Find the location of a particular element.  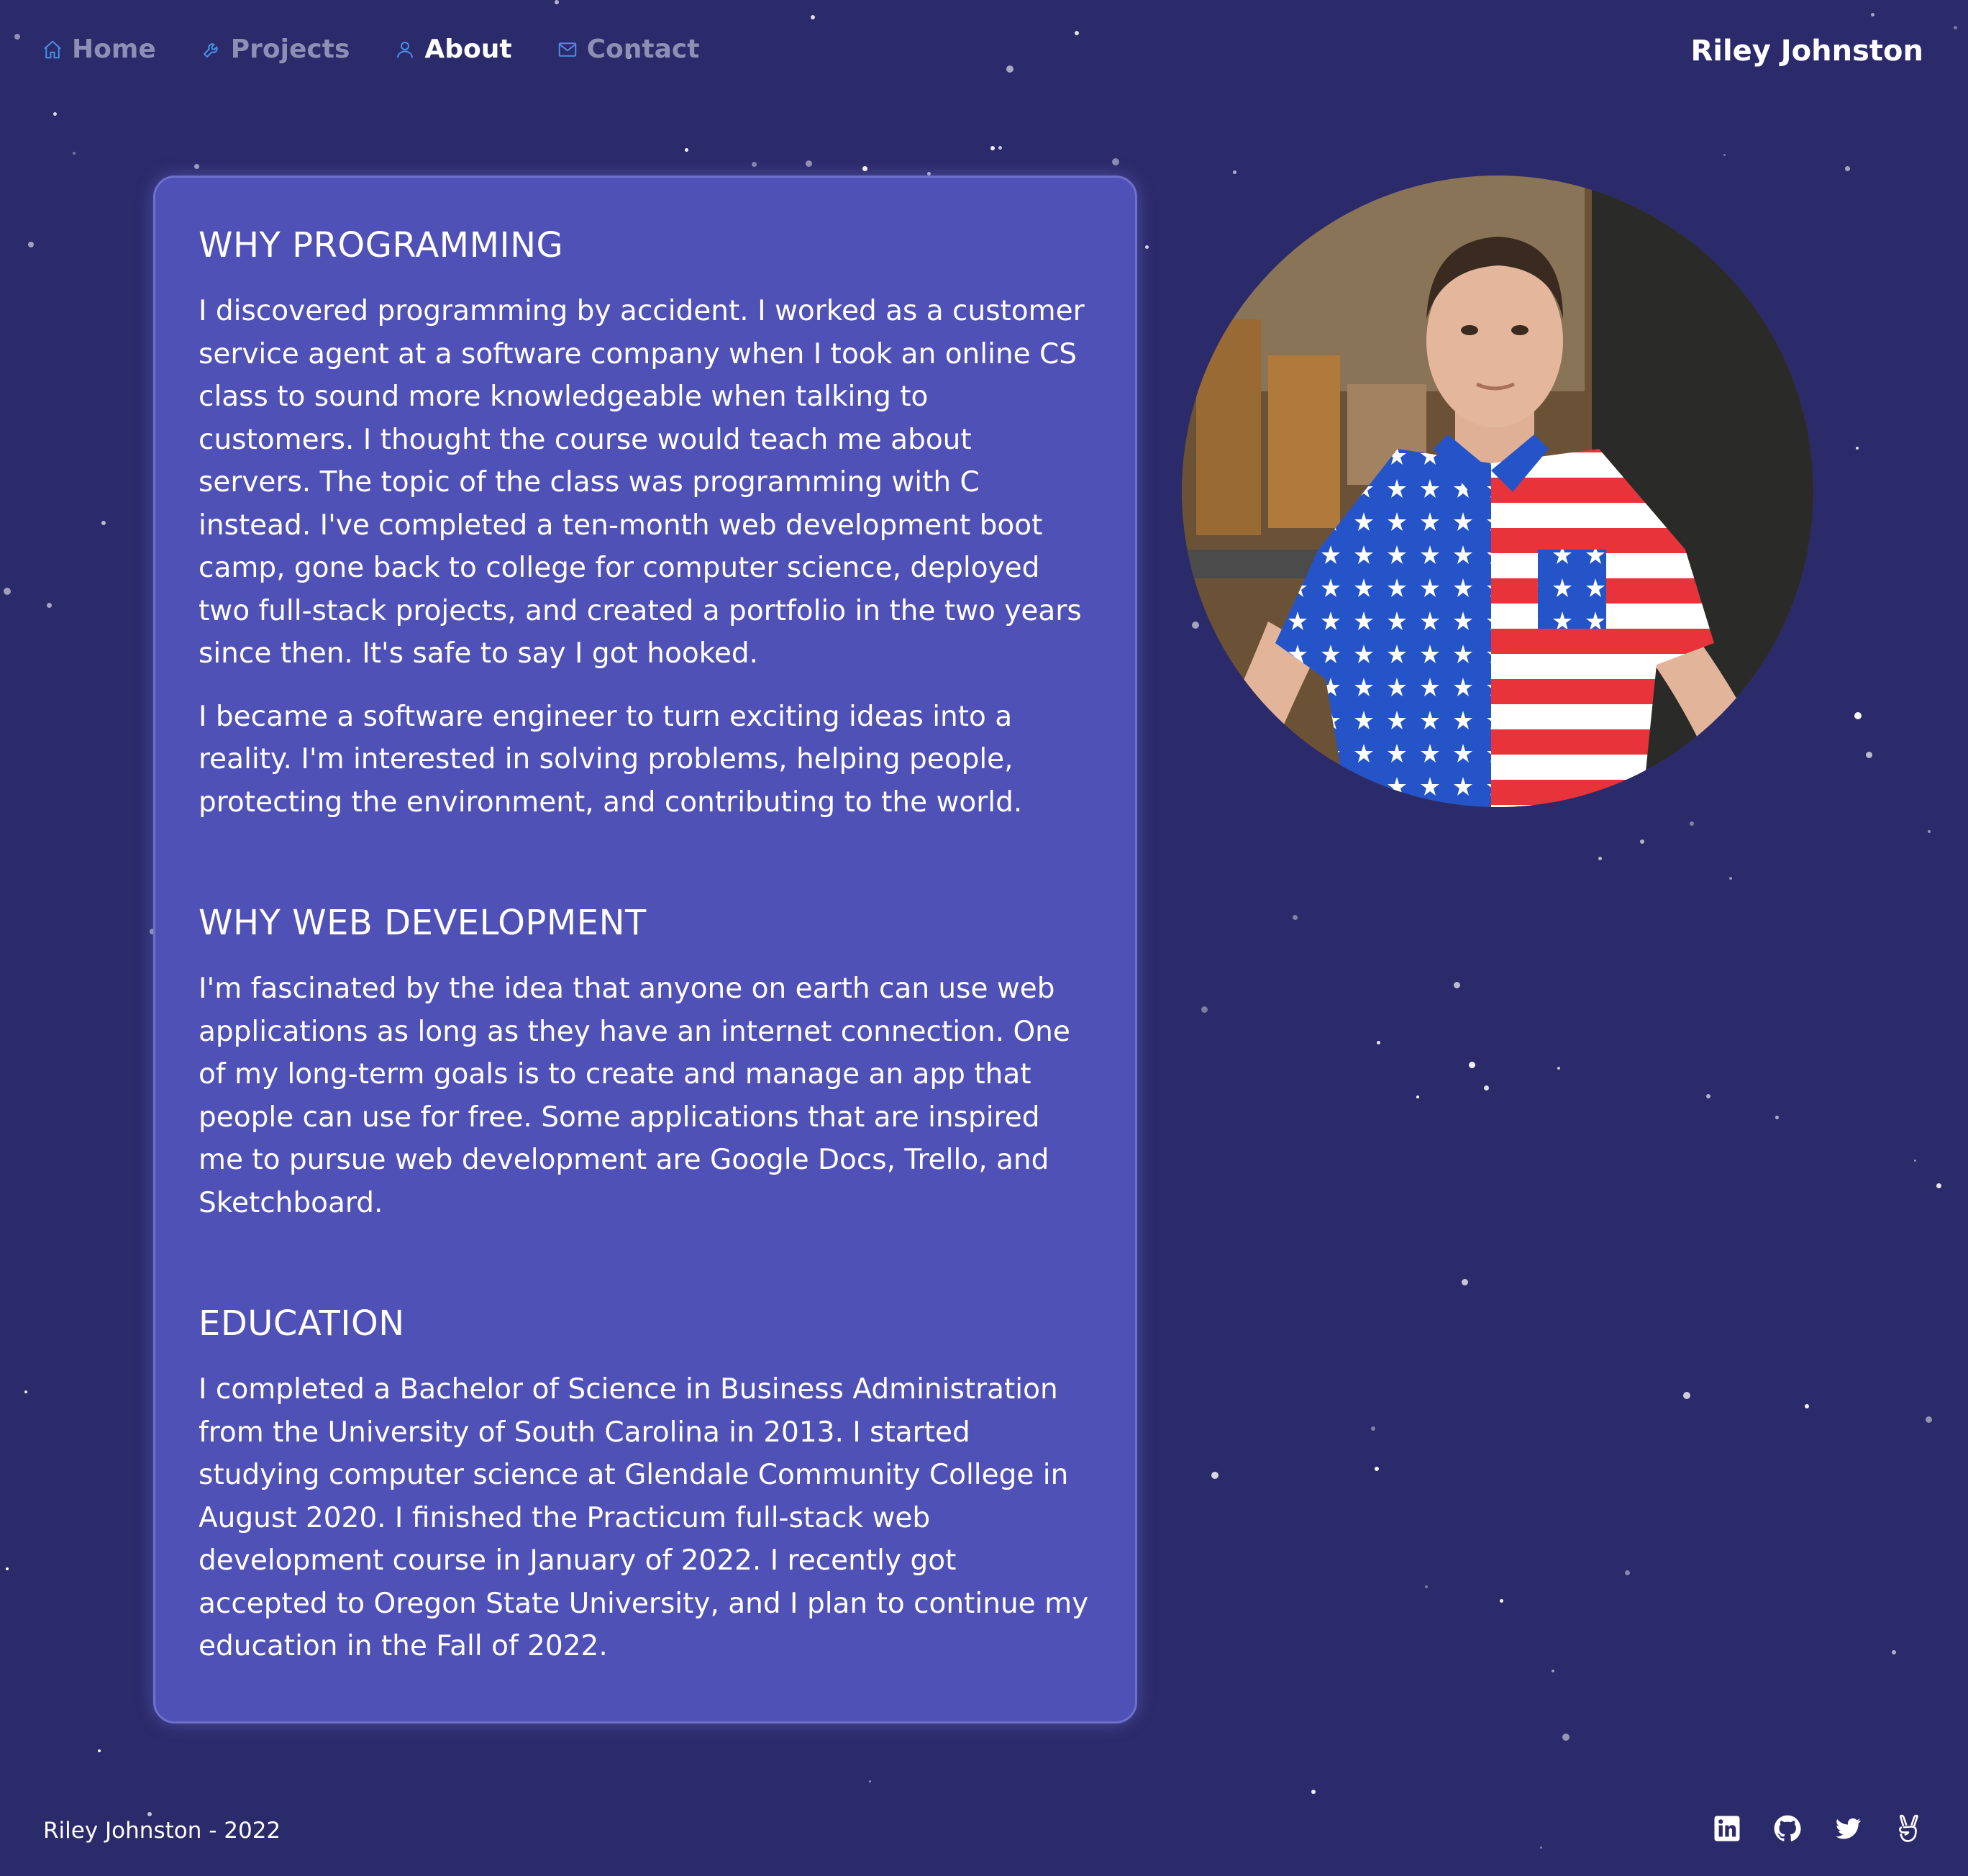

mail-icon is located at coordinates (567, 49).